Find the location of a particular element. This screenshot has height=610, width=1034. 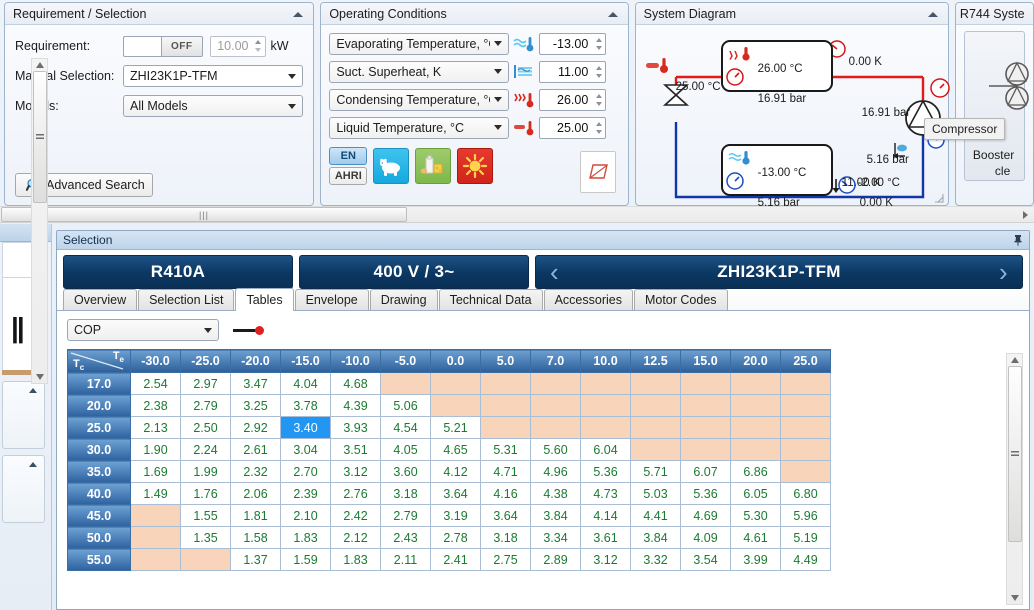

table-cell: 5.19 is located at coordinates (805, 537).